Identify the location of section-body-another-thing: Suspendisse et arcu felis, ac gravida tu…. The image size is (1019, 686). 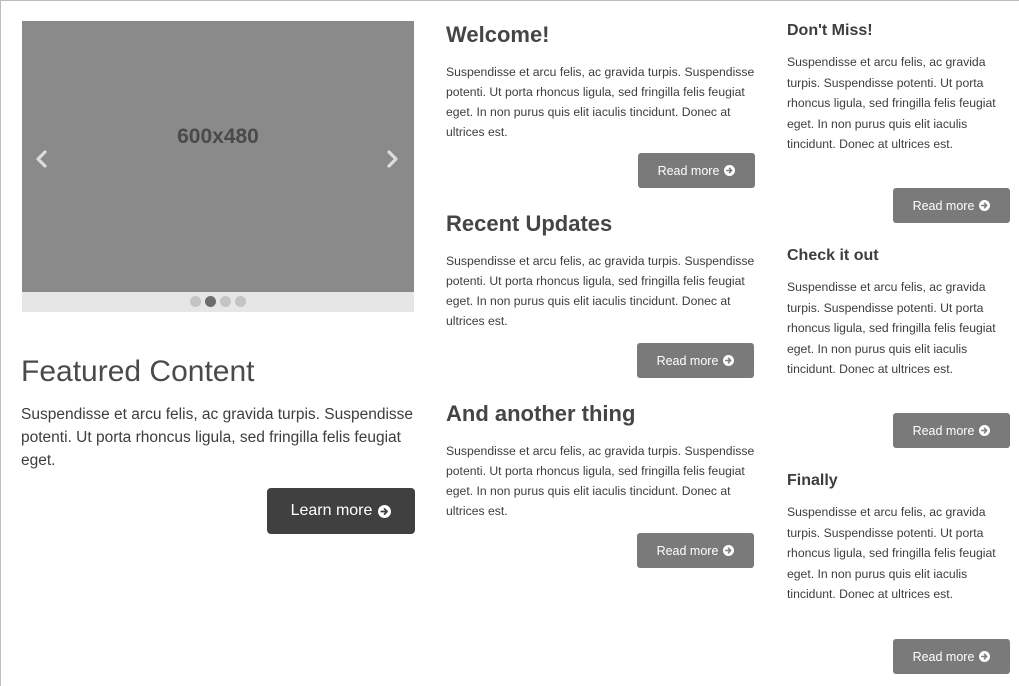
(600, 481).